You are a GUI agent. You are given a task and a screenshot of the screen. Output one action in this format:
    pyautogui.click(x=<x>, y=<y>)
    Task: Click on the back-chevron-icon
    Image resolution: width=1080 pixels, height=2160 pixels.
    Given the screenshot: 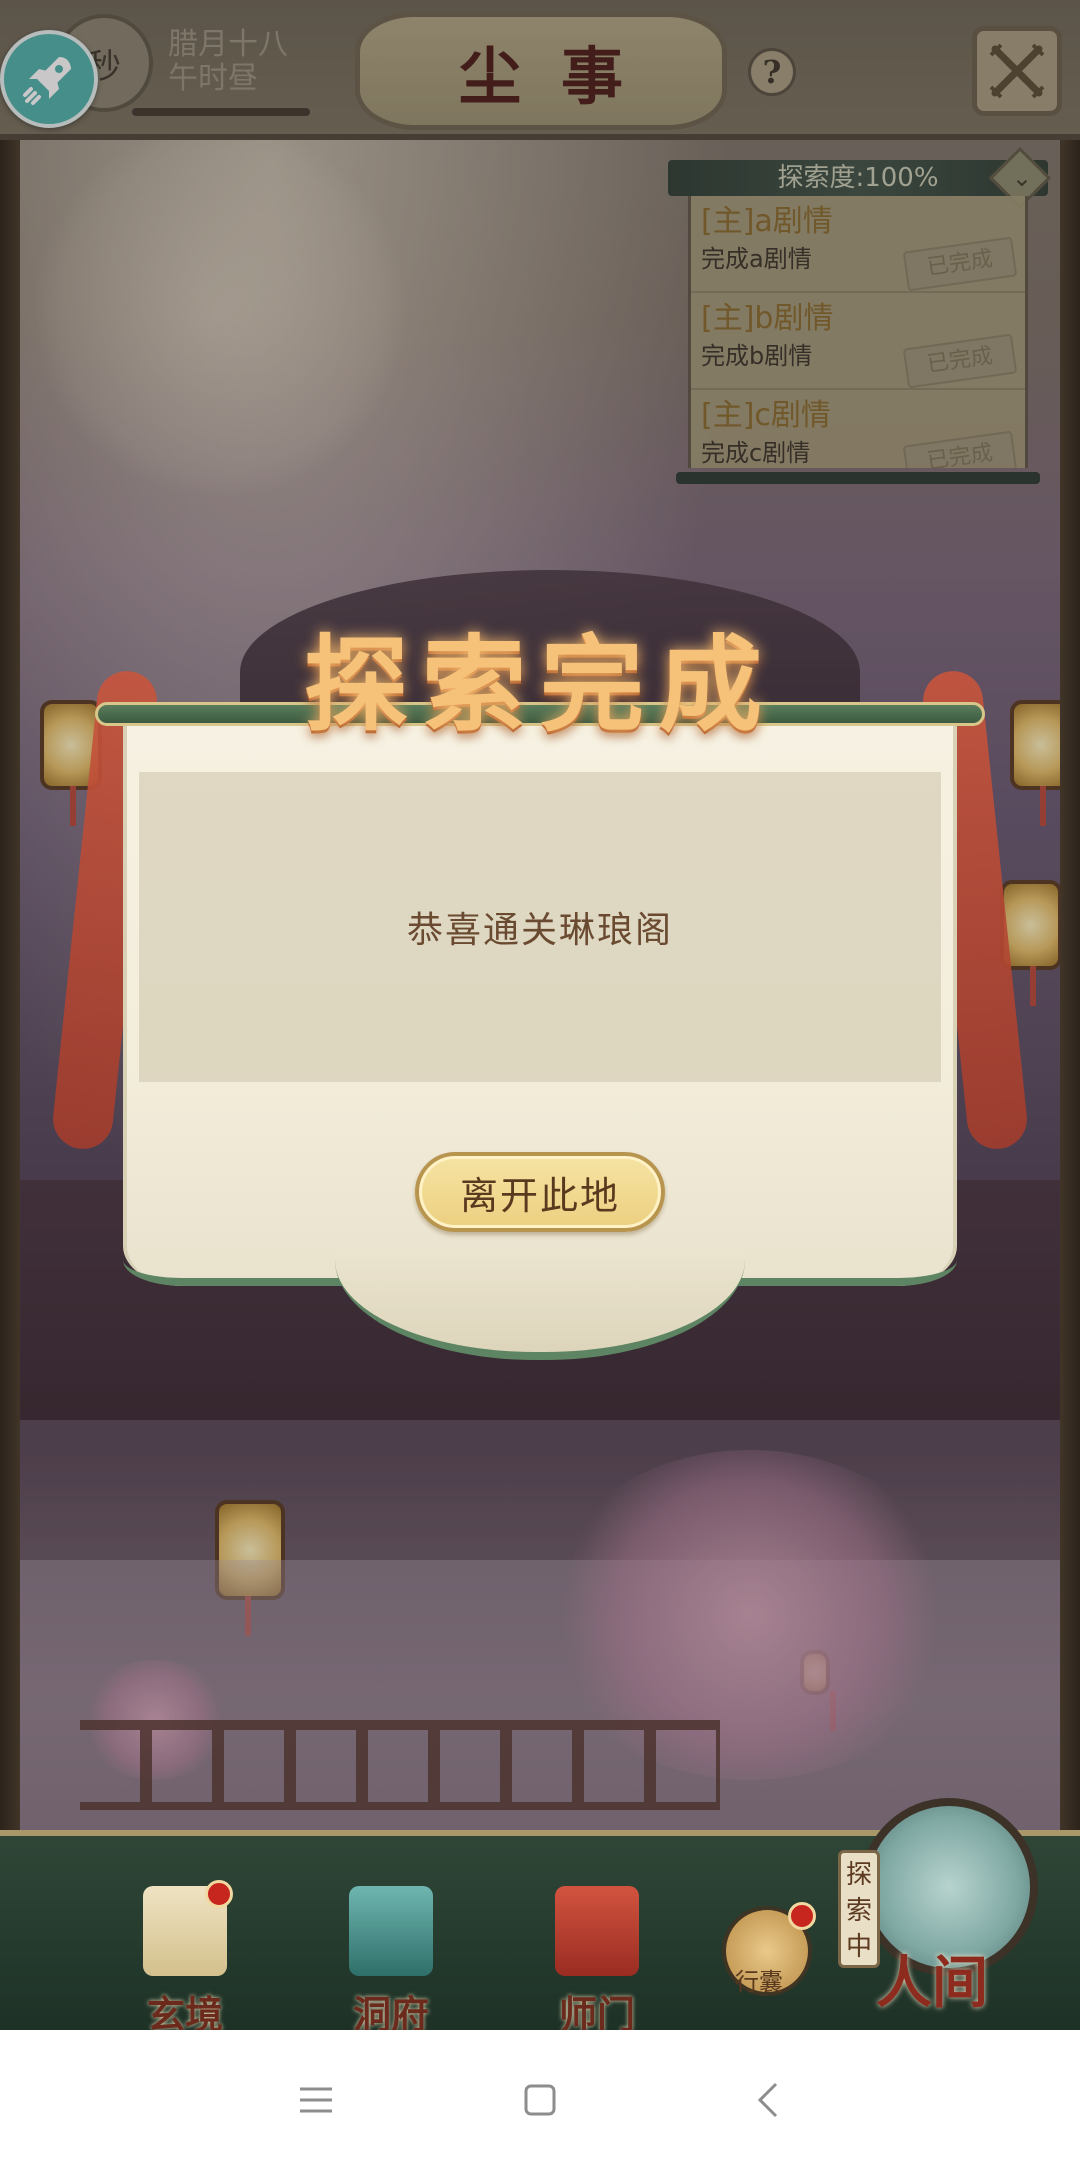 What is the action you would take?
    pyautogui.click(x=767, y=2100)
    